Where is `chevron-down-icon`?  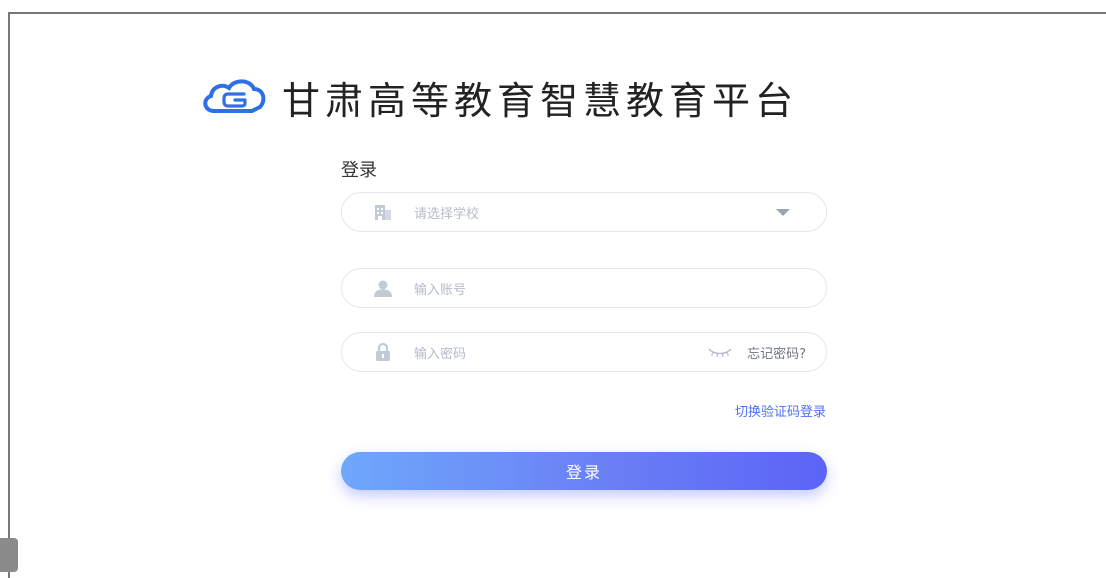 chevron-down-icon is located at coordinates (783, 212).